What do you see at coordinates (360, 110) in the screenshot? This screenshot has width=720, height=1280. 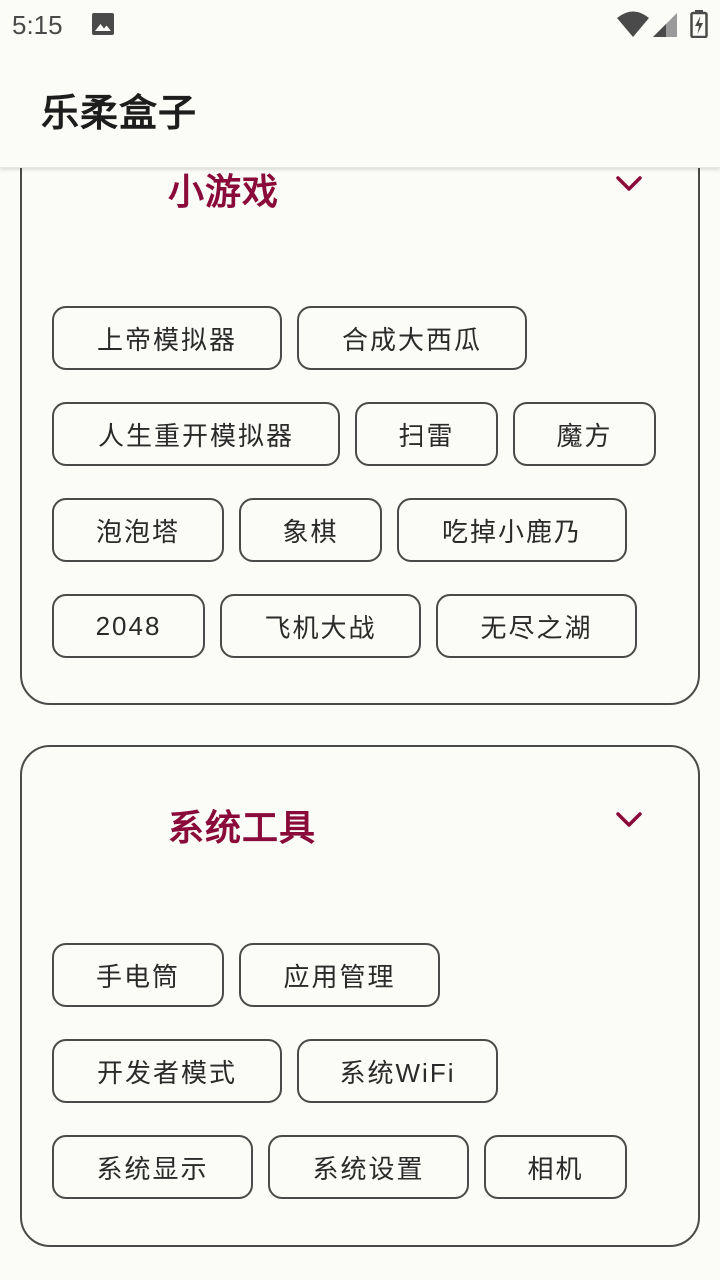 I see `app-bar: 乐柔盒子` at bounding box center [360, 110].